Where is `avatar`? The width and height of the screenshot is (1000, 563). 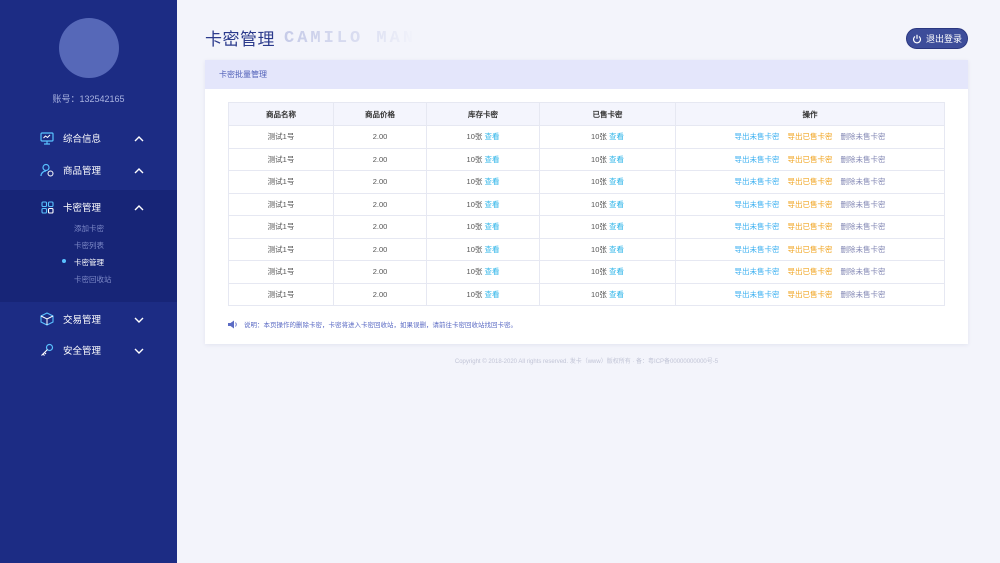 avatar is located at coordinates (89, 48).